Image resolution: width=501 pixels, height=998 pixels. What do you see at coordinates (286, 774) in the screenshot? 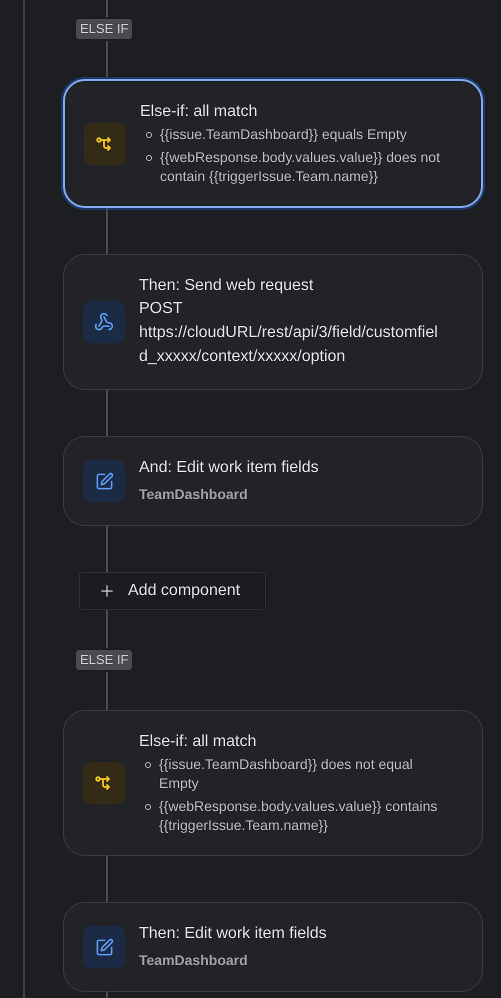
I see `condition-text: {{issue.TeamDashboard}} does not equal Empty` at bounding box center [286, 774].